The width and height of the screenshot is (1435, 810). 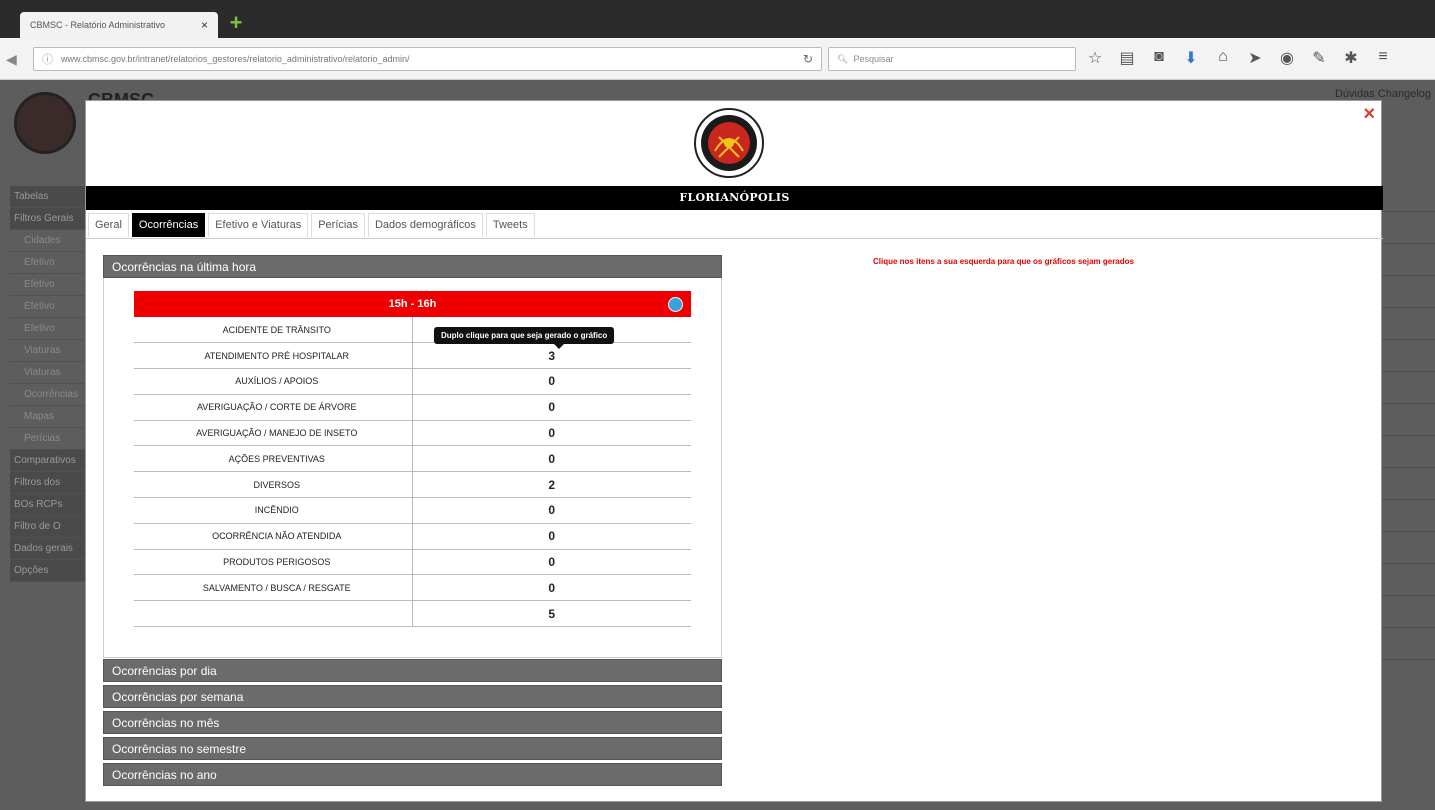 I want to click on back-icon: ◀, so click(x=11, y=59).